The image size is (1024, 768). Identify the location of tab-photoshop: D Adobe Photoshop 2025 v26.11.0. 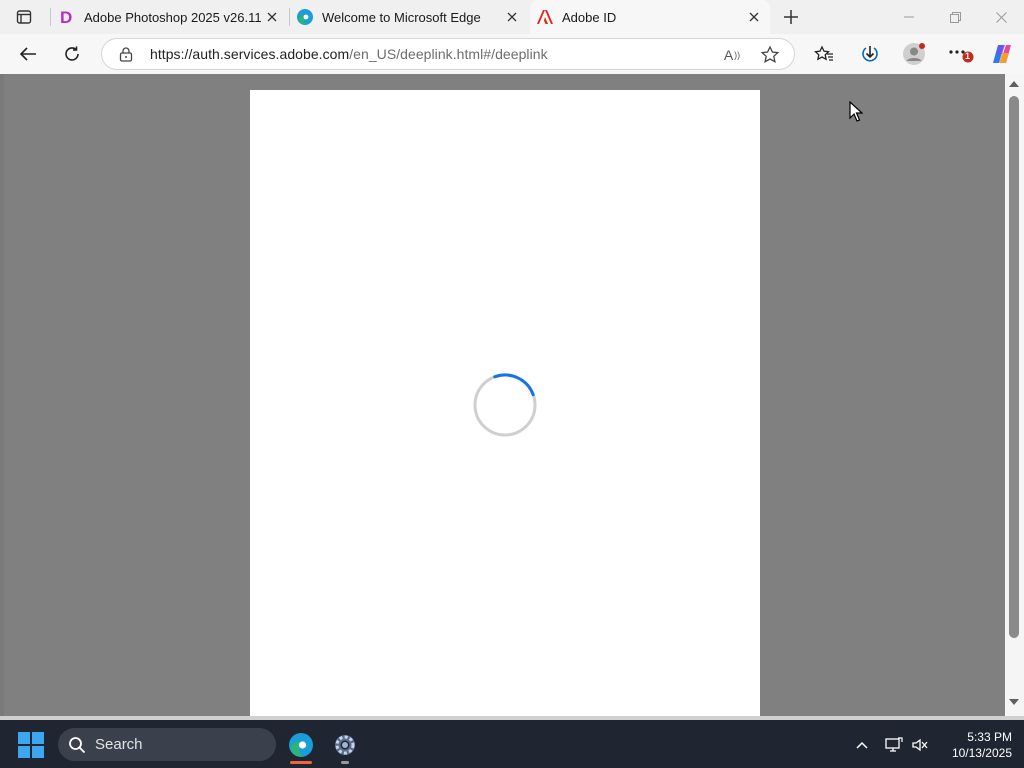
(170, 17).